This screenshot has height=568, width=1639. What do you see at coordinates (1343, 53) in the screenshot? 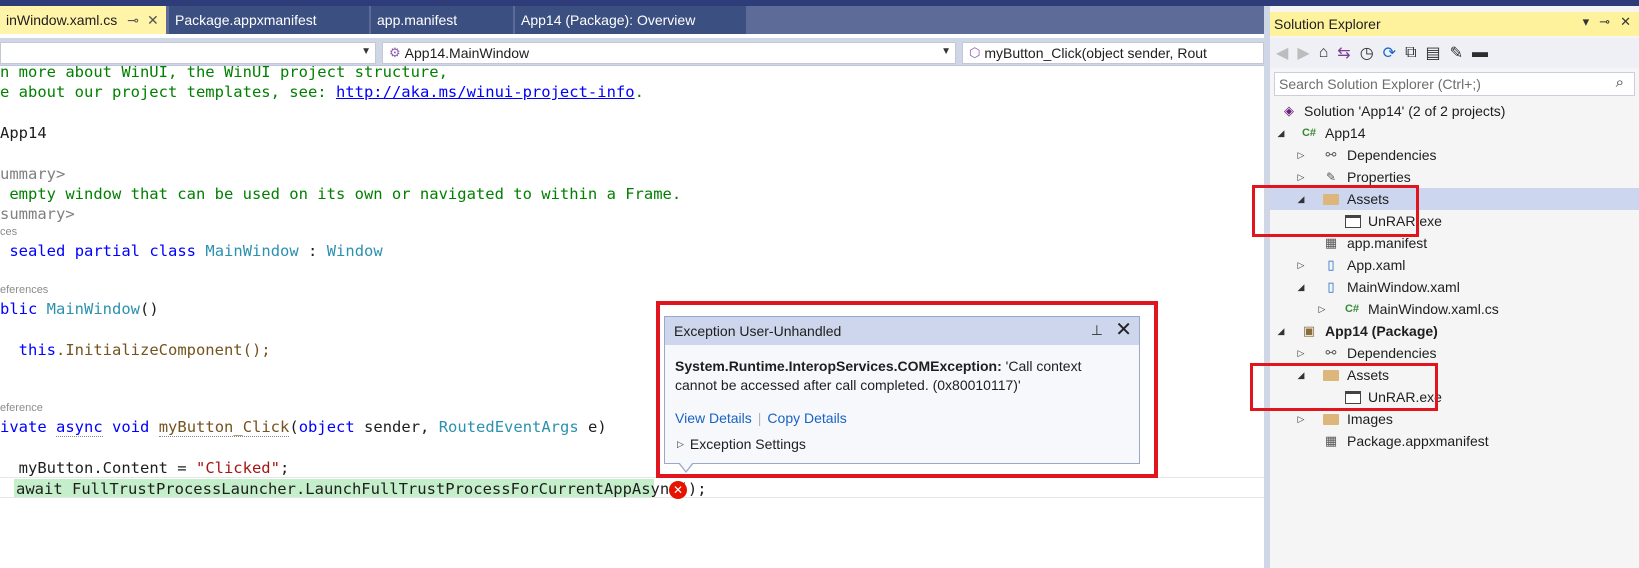
I see `switch-views-icon: ⇆` at bounding box center [1343, 53].